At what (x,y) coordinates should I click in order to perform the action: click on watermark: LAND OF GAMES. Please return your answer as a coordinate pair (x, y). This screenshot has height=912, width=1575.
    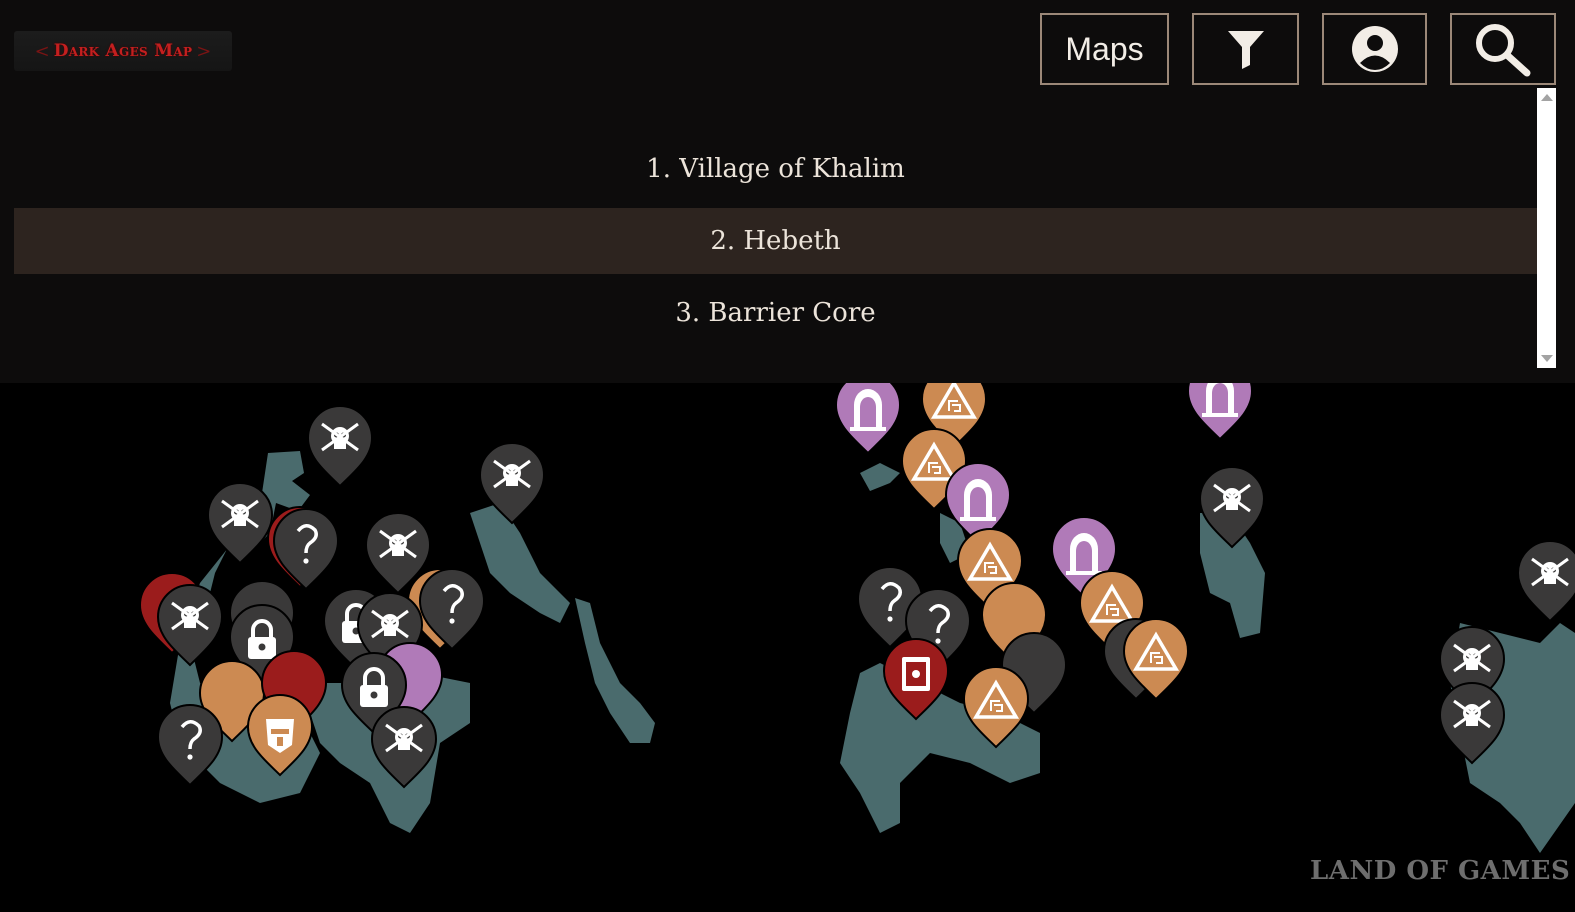
    Looking at the image, I should click on (1440, 871).